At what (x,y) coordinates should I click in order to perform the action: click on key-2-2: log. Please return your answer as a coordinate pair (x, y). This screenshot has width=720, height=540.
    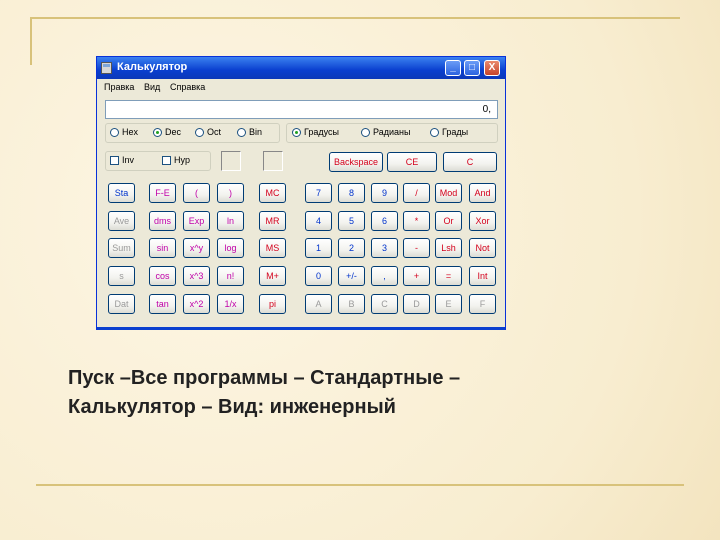
    Looking at the image, I should click on (230, 248).